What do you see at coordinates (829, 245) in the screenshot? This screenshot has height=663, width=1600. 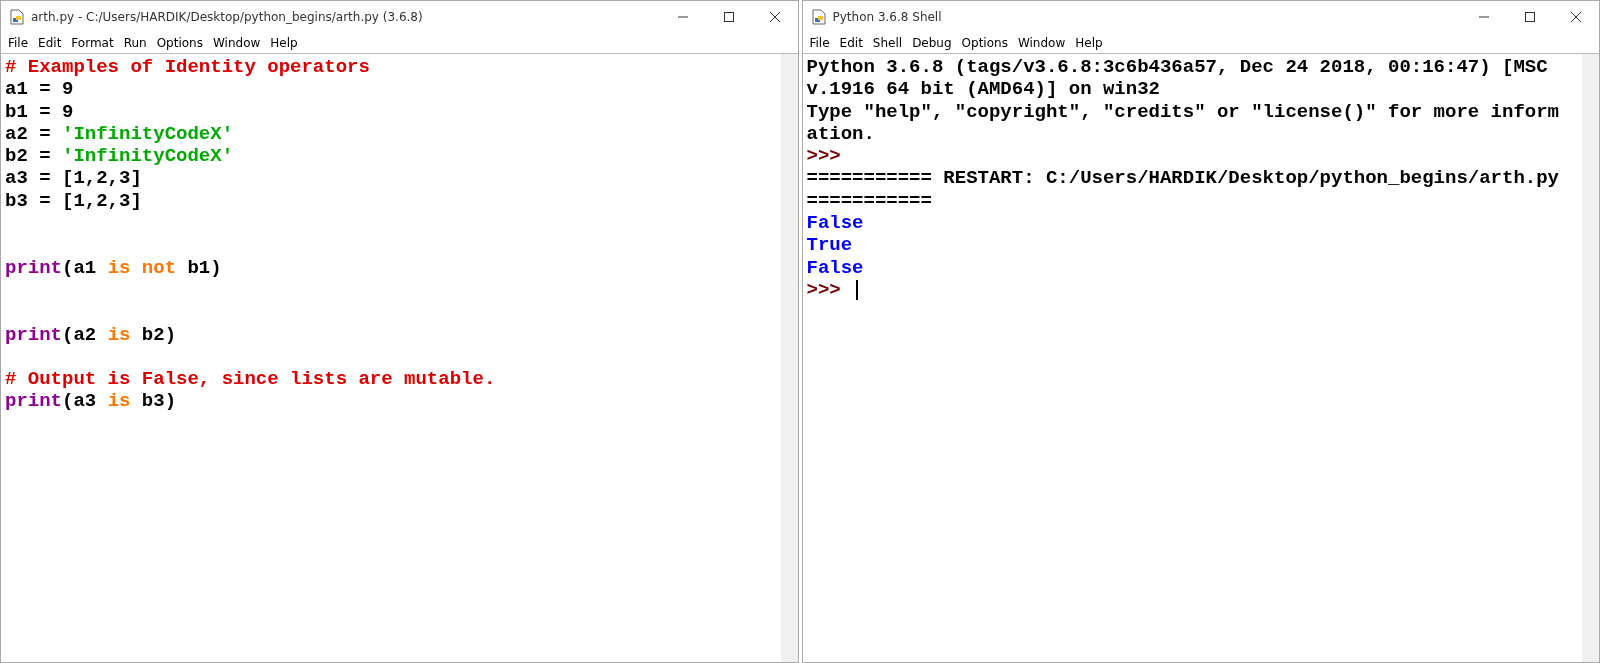 I see `code-line: True` at bounding box center [829, 245].